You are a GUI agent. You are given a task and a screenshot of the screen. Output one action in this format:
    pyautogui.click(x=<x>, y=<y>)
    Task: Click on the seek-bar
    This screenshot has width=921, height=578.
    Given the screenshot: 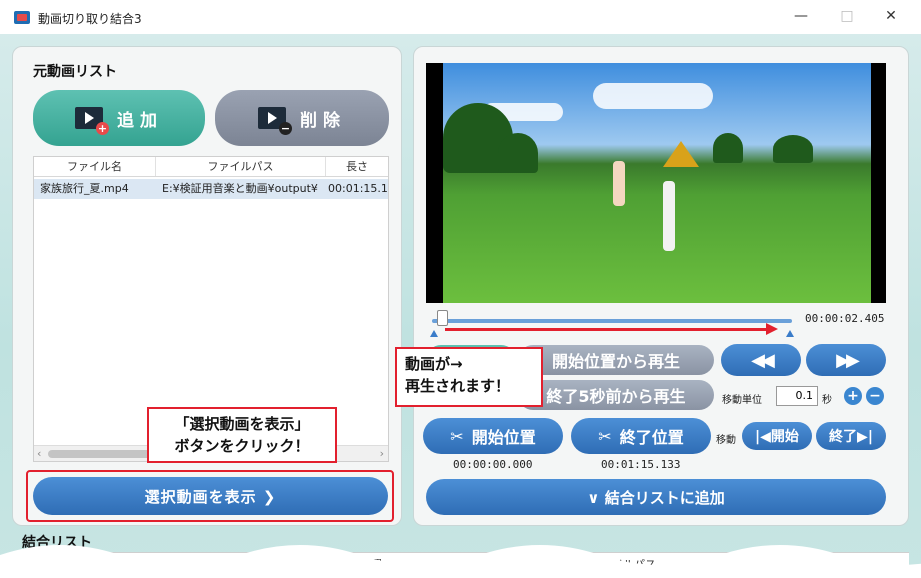 What is the action you would take?
    pyautogui.click(x=612, y=321)
    